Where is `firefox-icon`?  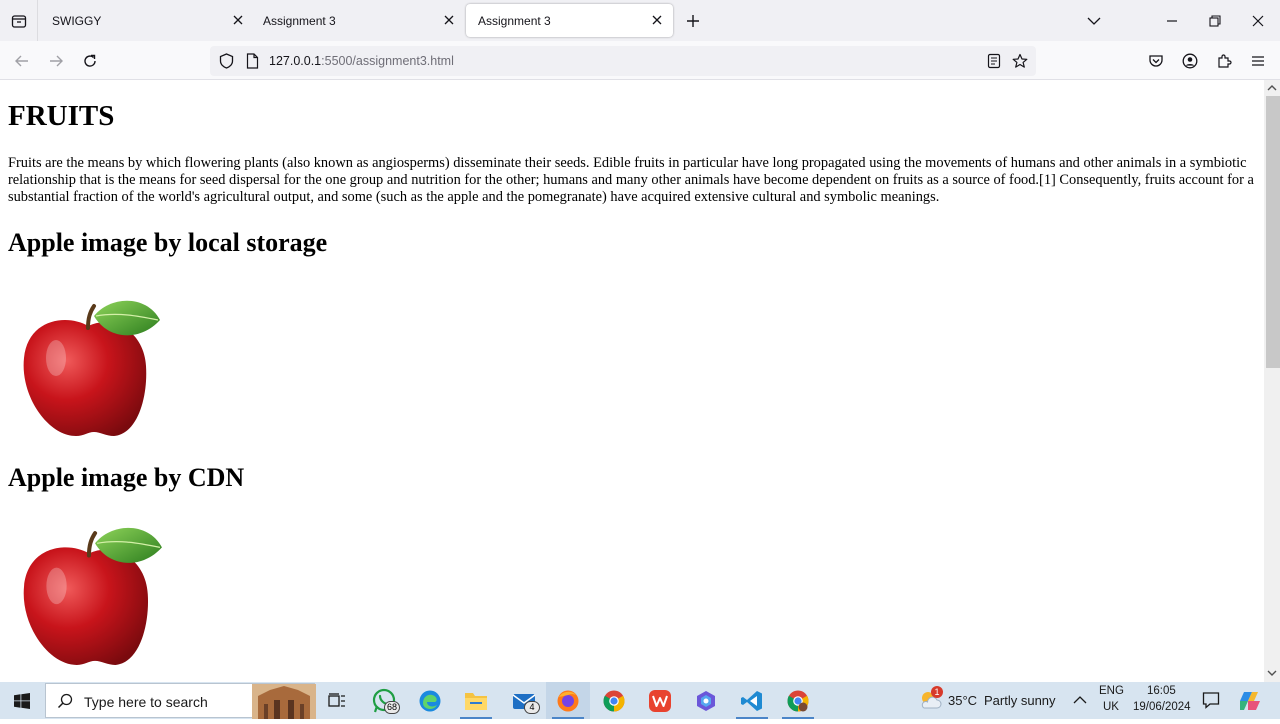
firefox-icon is located at coordinates (568, 700).